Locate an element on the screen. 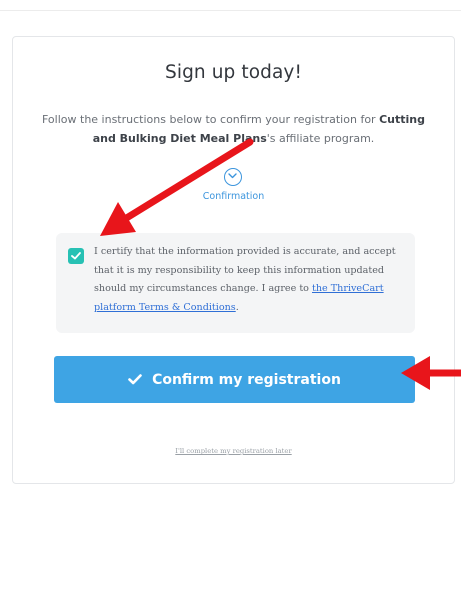 This screenshot has height=616, width=461. confirm-button-label: Confirm my registration is located at coordinates (246, 379).